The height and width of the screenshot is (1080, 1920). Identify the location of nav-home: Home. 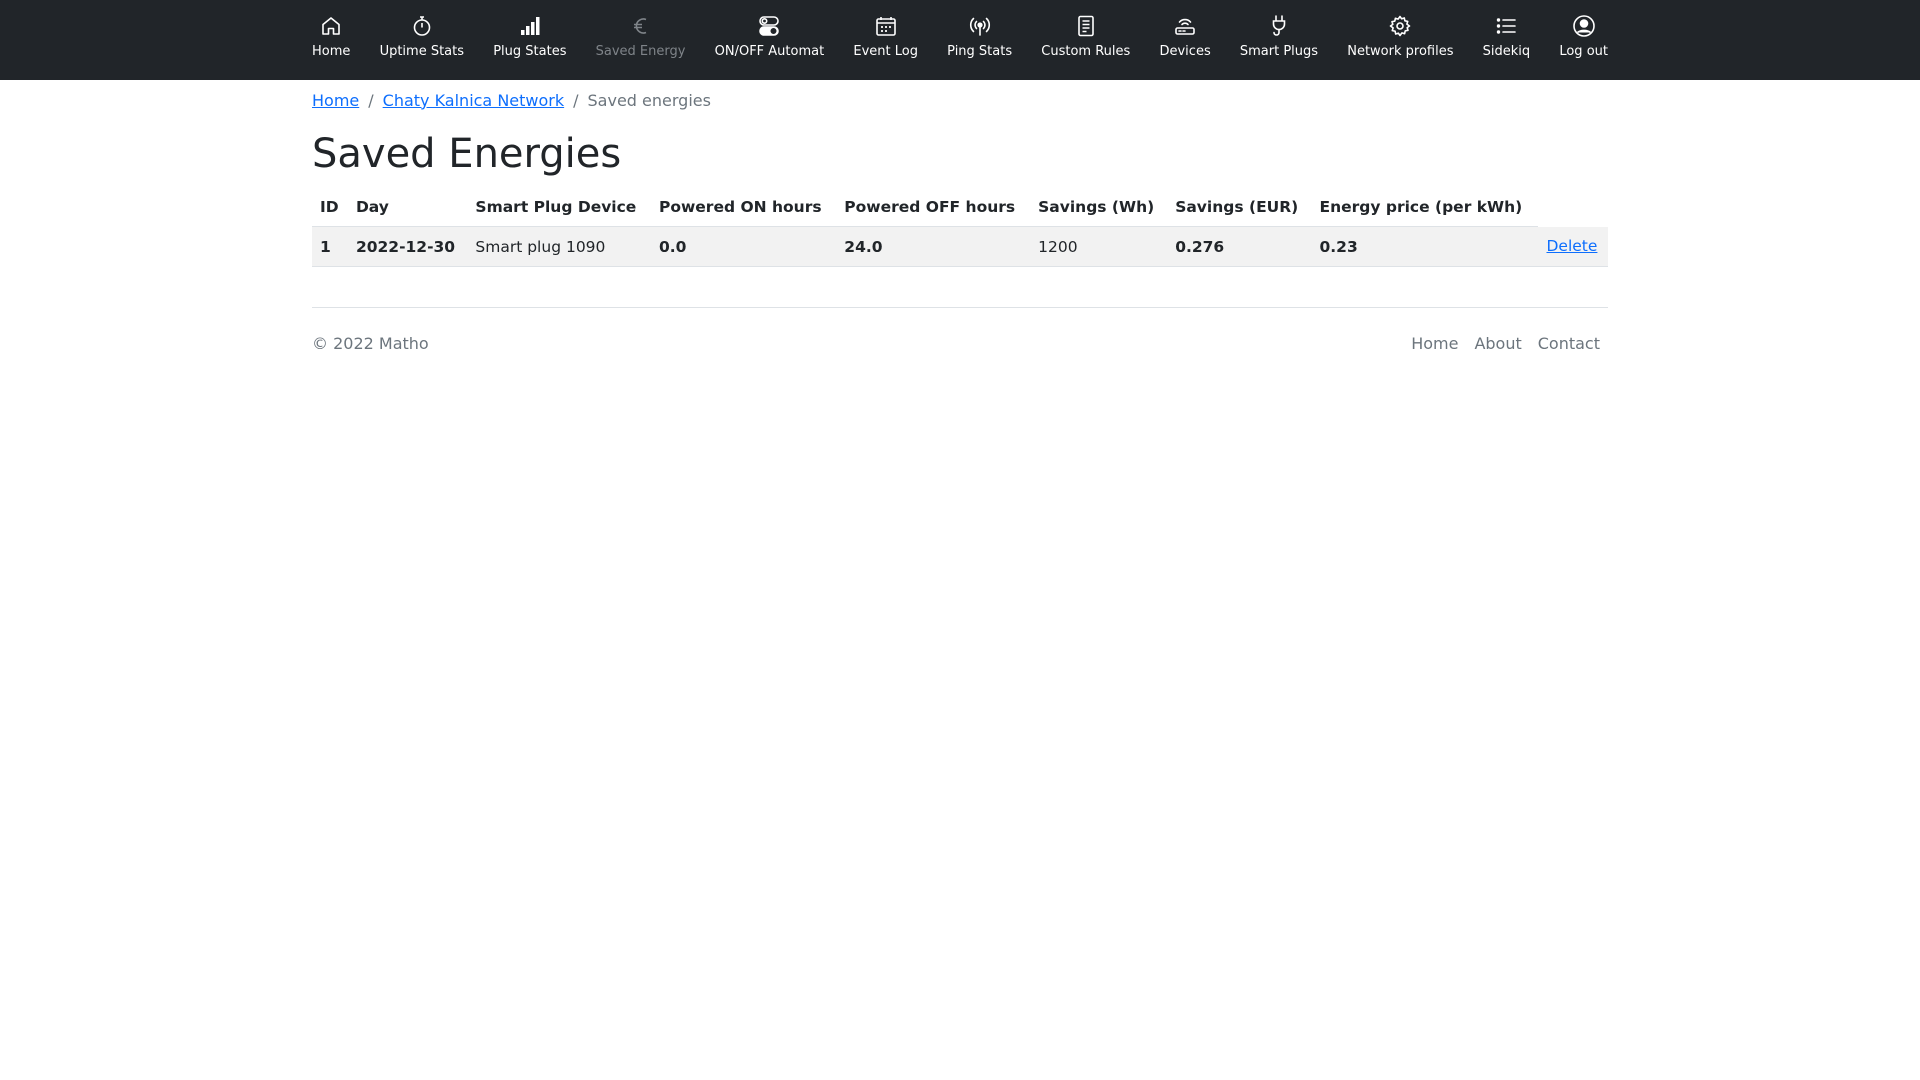
(331, 36).